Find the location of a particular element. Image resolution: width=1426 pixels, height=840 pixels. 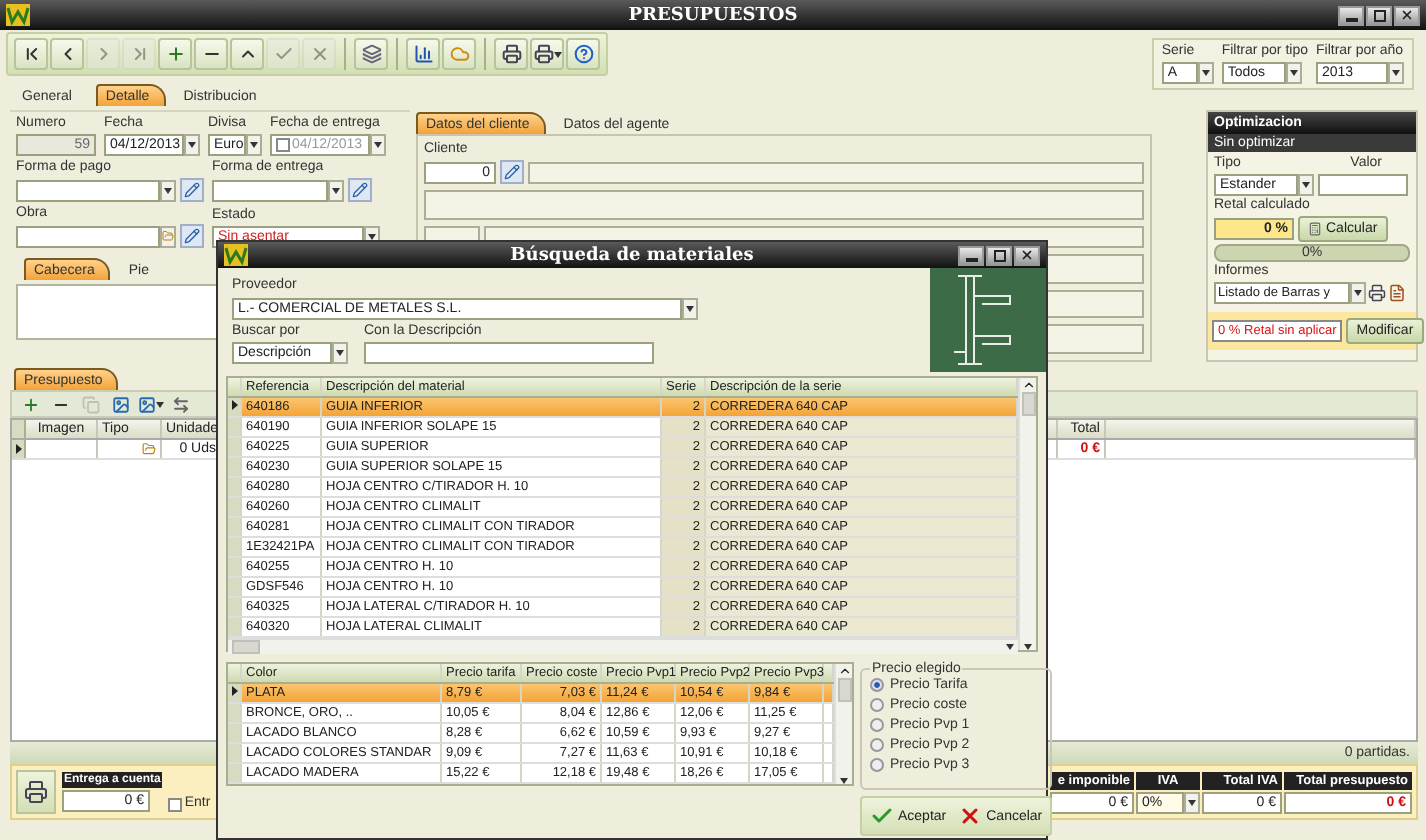

description-search-field is located at coordinates (509, 353).